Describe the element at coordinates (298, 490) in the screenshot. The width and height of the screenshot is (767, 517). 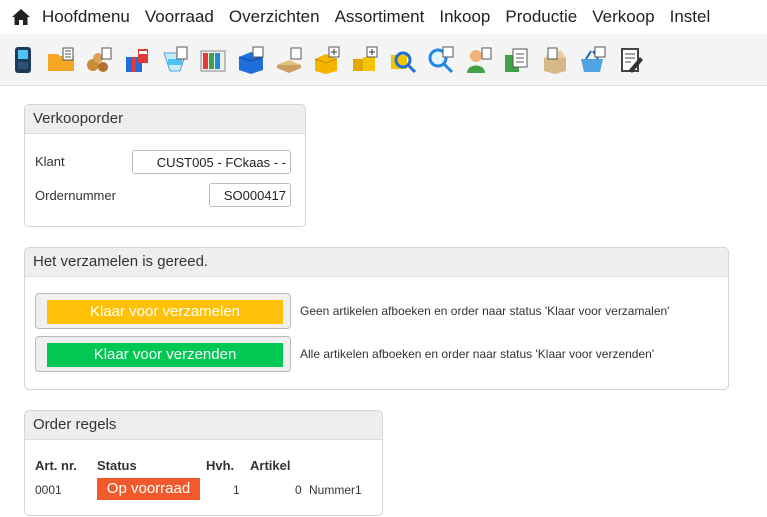
I see `row-article-nr: 0` at that location.